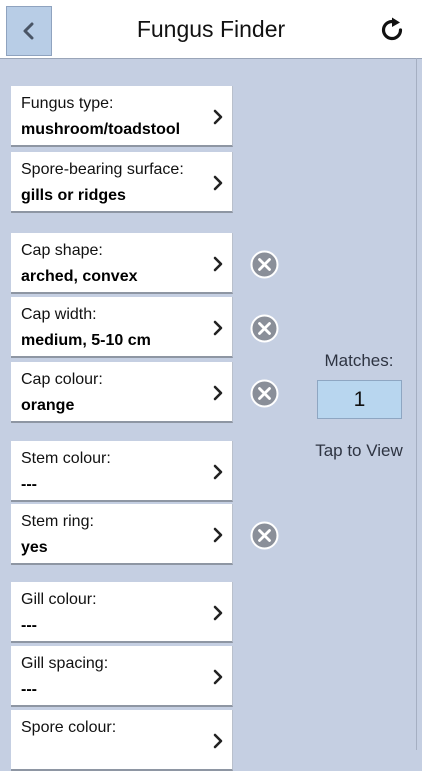 This screenshot has width=422, height=771. What do you see at coordinates (69, 727) in the screenshot?
I see `criterion-label: Spore colour:` at bounding box center [69, 727].